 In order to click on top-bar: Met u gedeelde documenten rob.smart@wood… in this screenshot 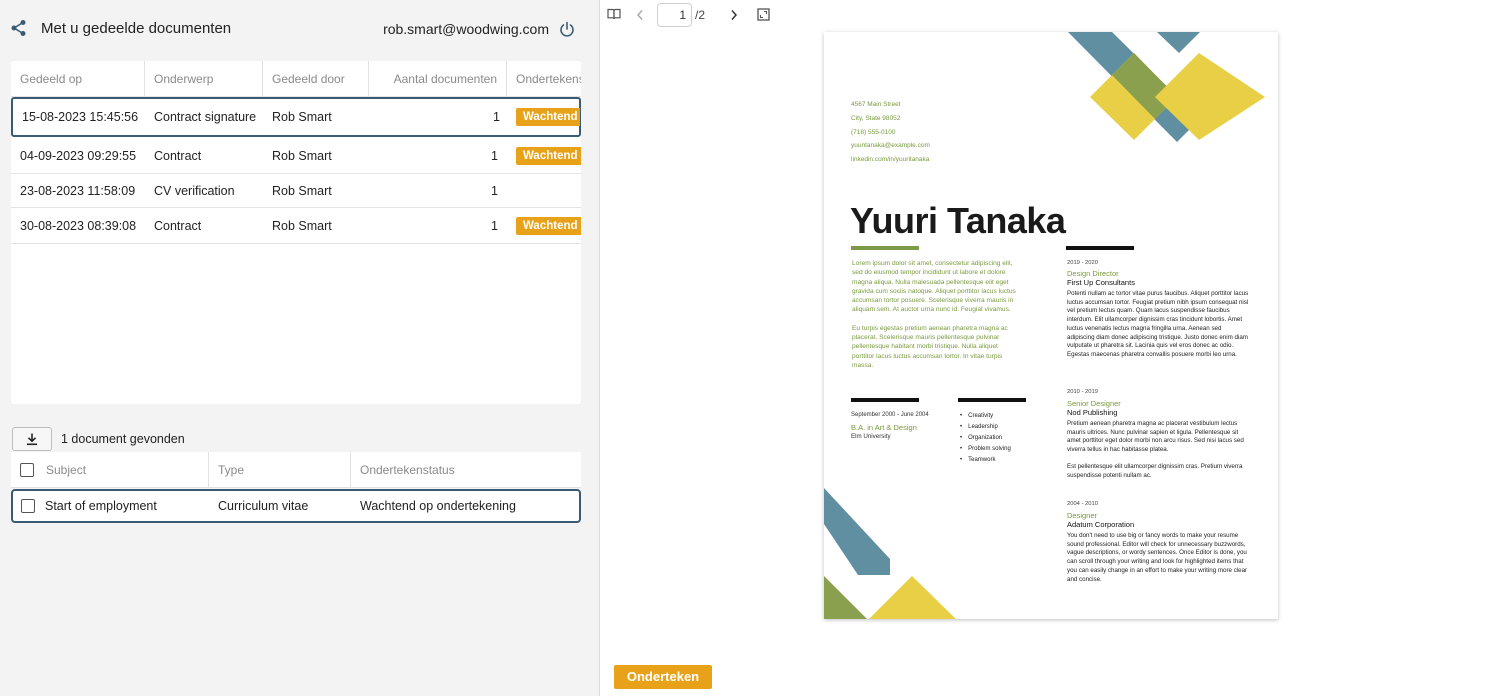, I will do `click(300, 29)`.